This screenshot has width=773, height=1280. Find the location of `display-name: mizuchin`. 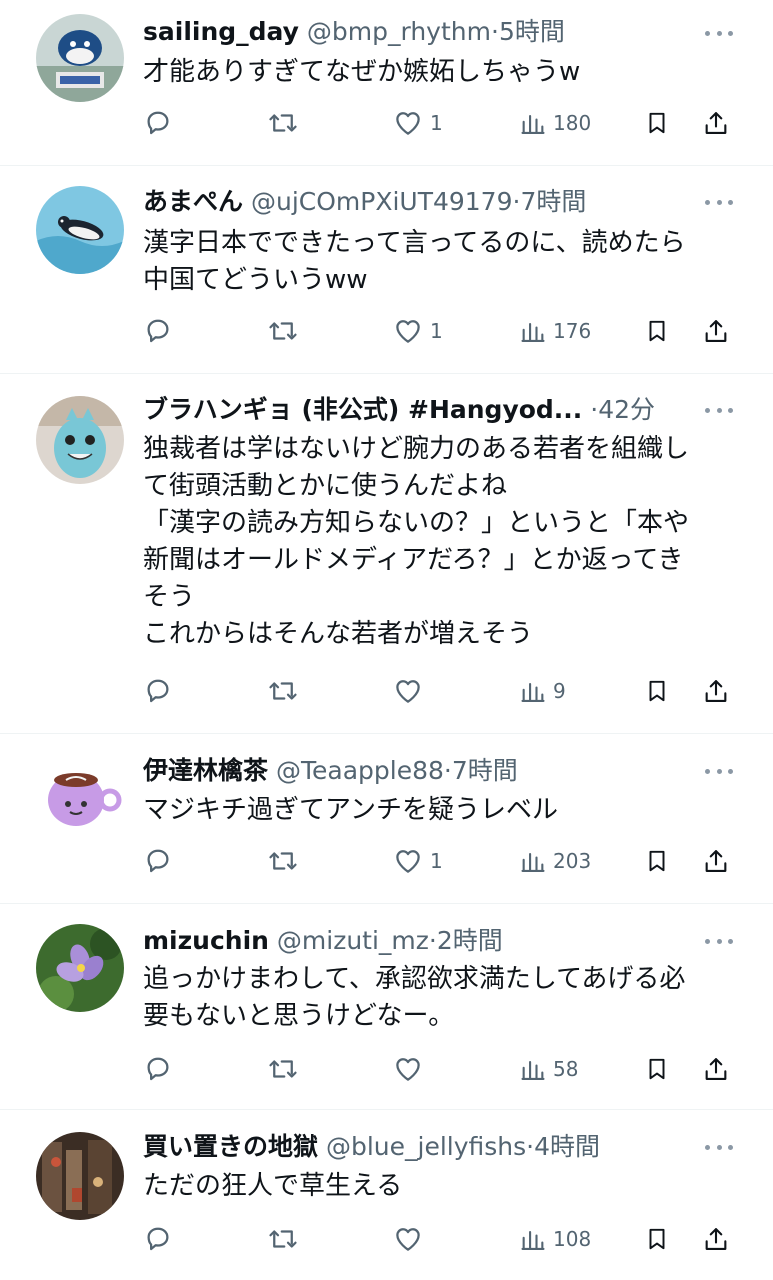

display-name: mizuchin is located at coordinates (206, 940).